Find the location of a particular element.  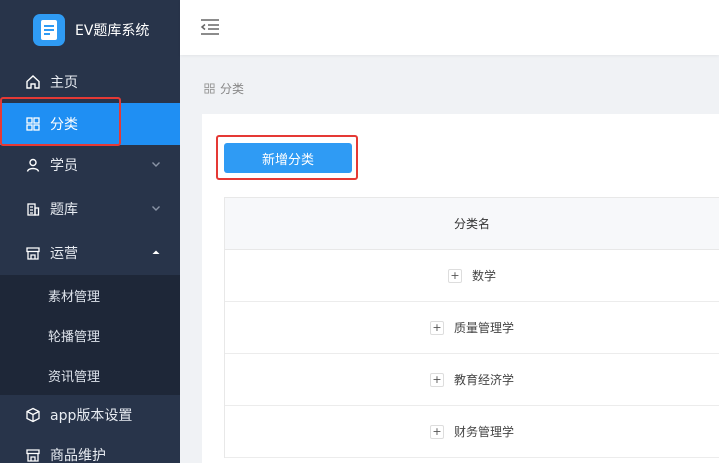

building-icon is located at coordinates (33, 209).